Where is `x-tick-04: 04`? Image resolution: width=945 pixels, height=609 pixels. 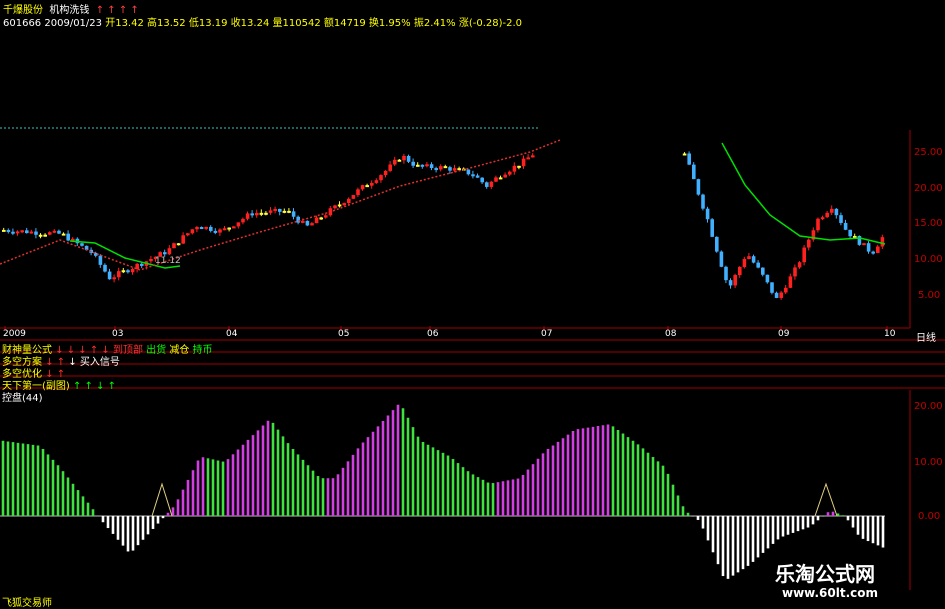 x-tick-04: 04 is located at coordinates (232, 334).